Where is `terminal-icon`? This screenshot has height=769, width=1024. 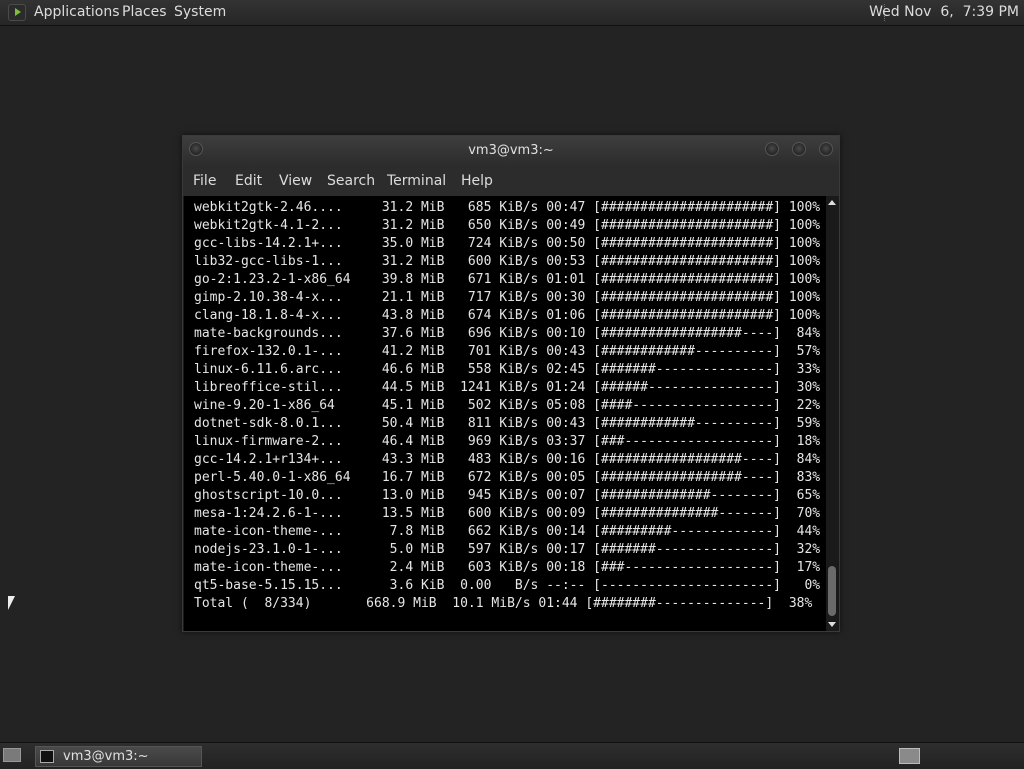 terminal-icon is located at coordinates (47, 756).